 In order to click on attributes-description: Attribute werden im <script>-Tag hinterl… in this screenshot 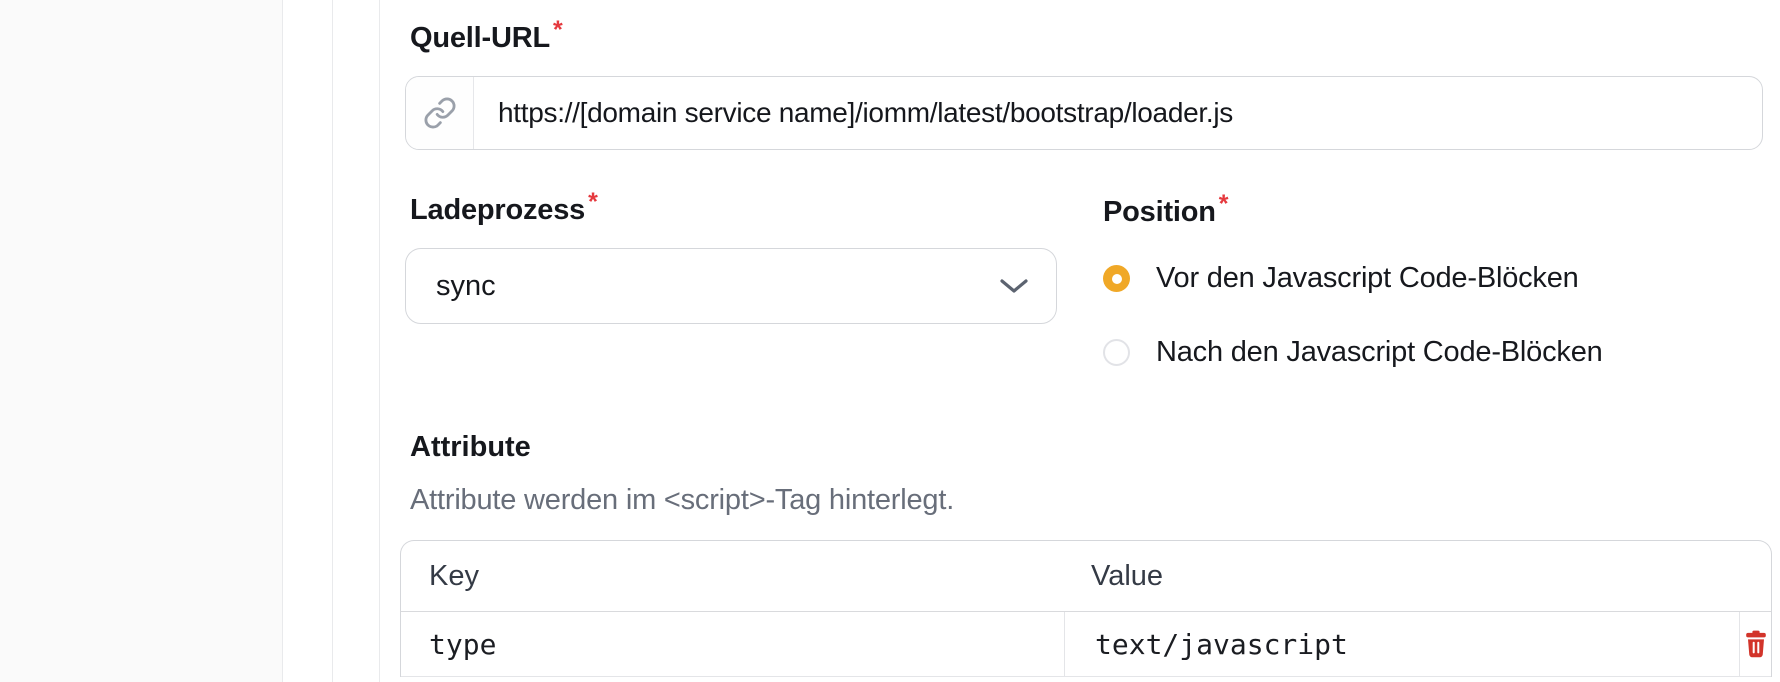, I will do `click(682, 500)`.